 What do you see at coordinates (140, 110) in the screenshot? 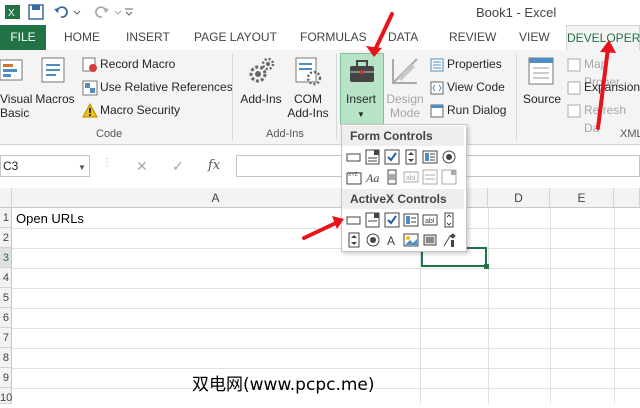
I see `macro-security-button: Macro Security` at bounding box center [140, 110].